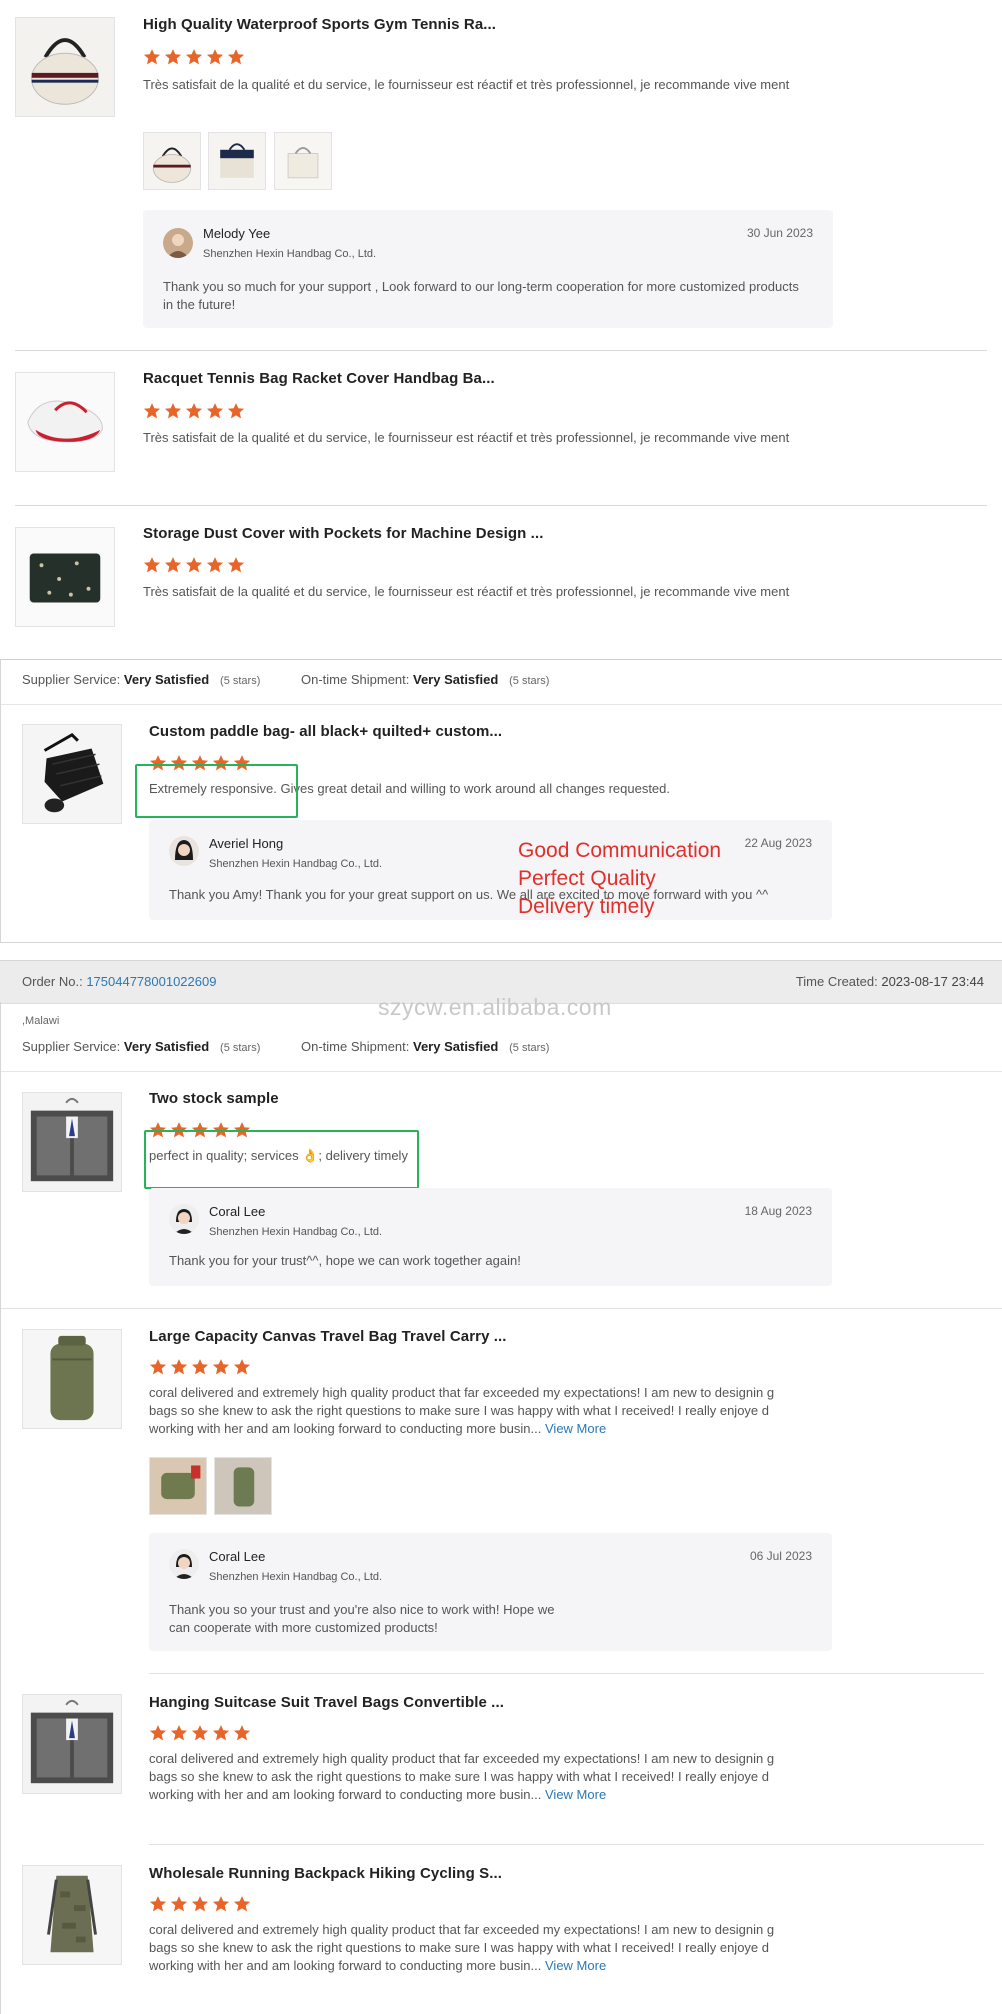 The image size is (1002, 2014). Describe the element at coordinates (214, 1098) in the screenshot. I see `product-title: Two stock sample` at that location.